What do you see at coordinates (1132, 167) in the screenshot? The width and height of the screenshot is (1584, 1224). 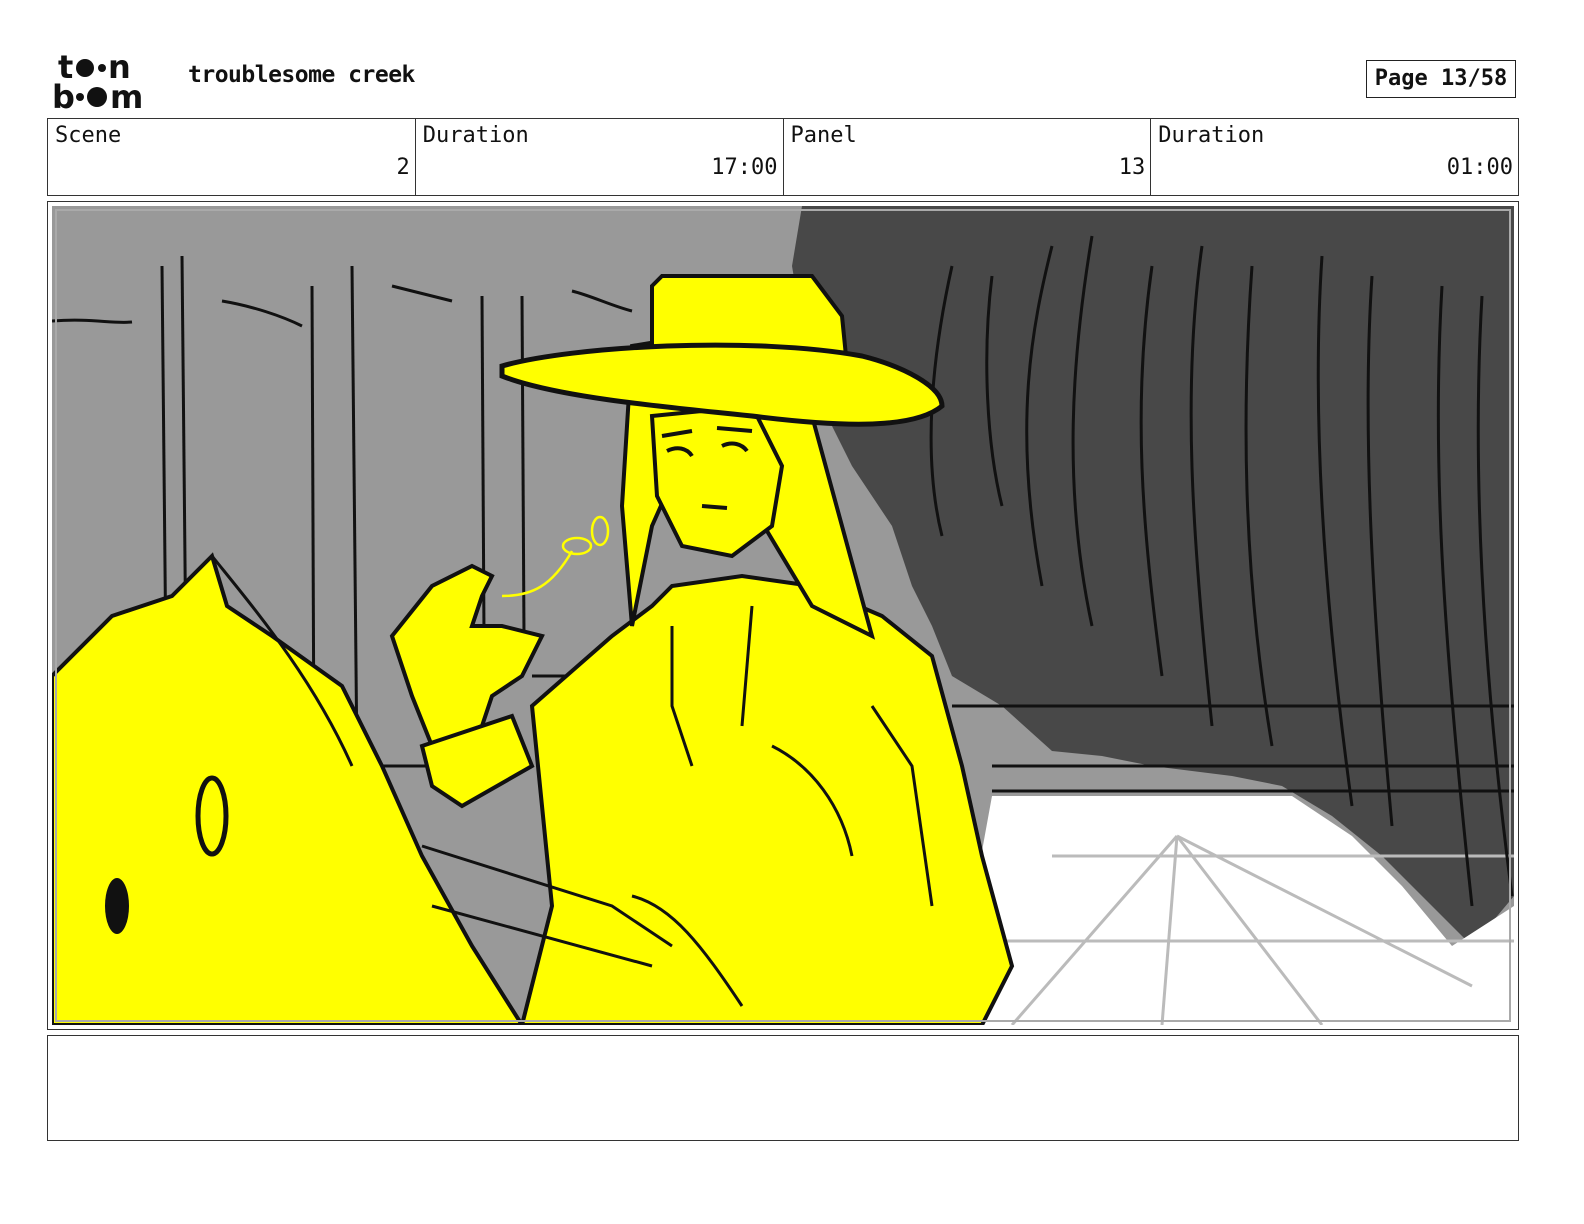 I see `panel-value: 13` at bounding box center [1132, 167].